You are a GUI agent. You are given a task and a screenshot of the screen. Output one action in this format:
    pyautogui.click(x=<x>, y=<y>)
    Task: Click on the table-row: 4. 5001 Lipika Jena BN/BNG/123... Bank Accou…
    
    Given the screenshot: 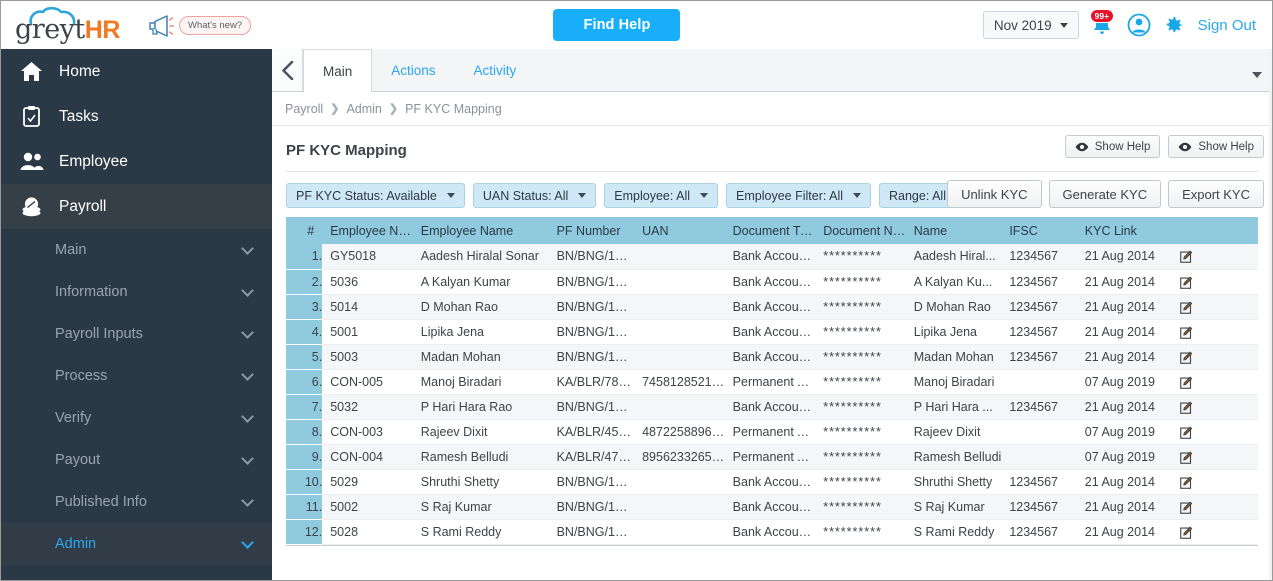 What is the action you would take?
    pyautogui.click(x=772, y=332)
    